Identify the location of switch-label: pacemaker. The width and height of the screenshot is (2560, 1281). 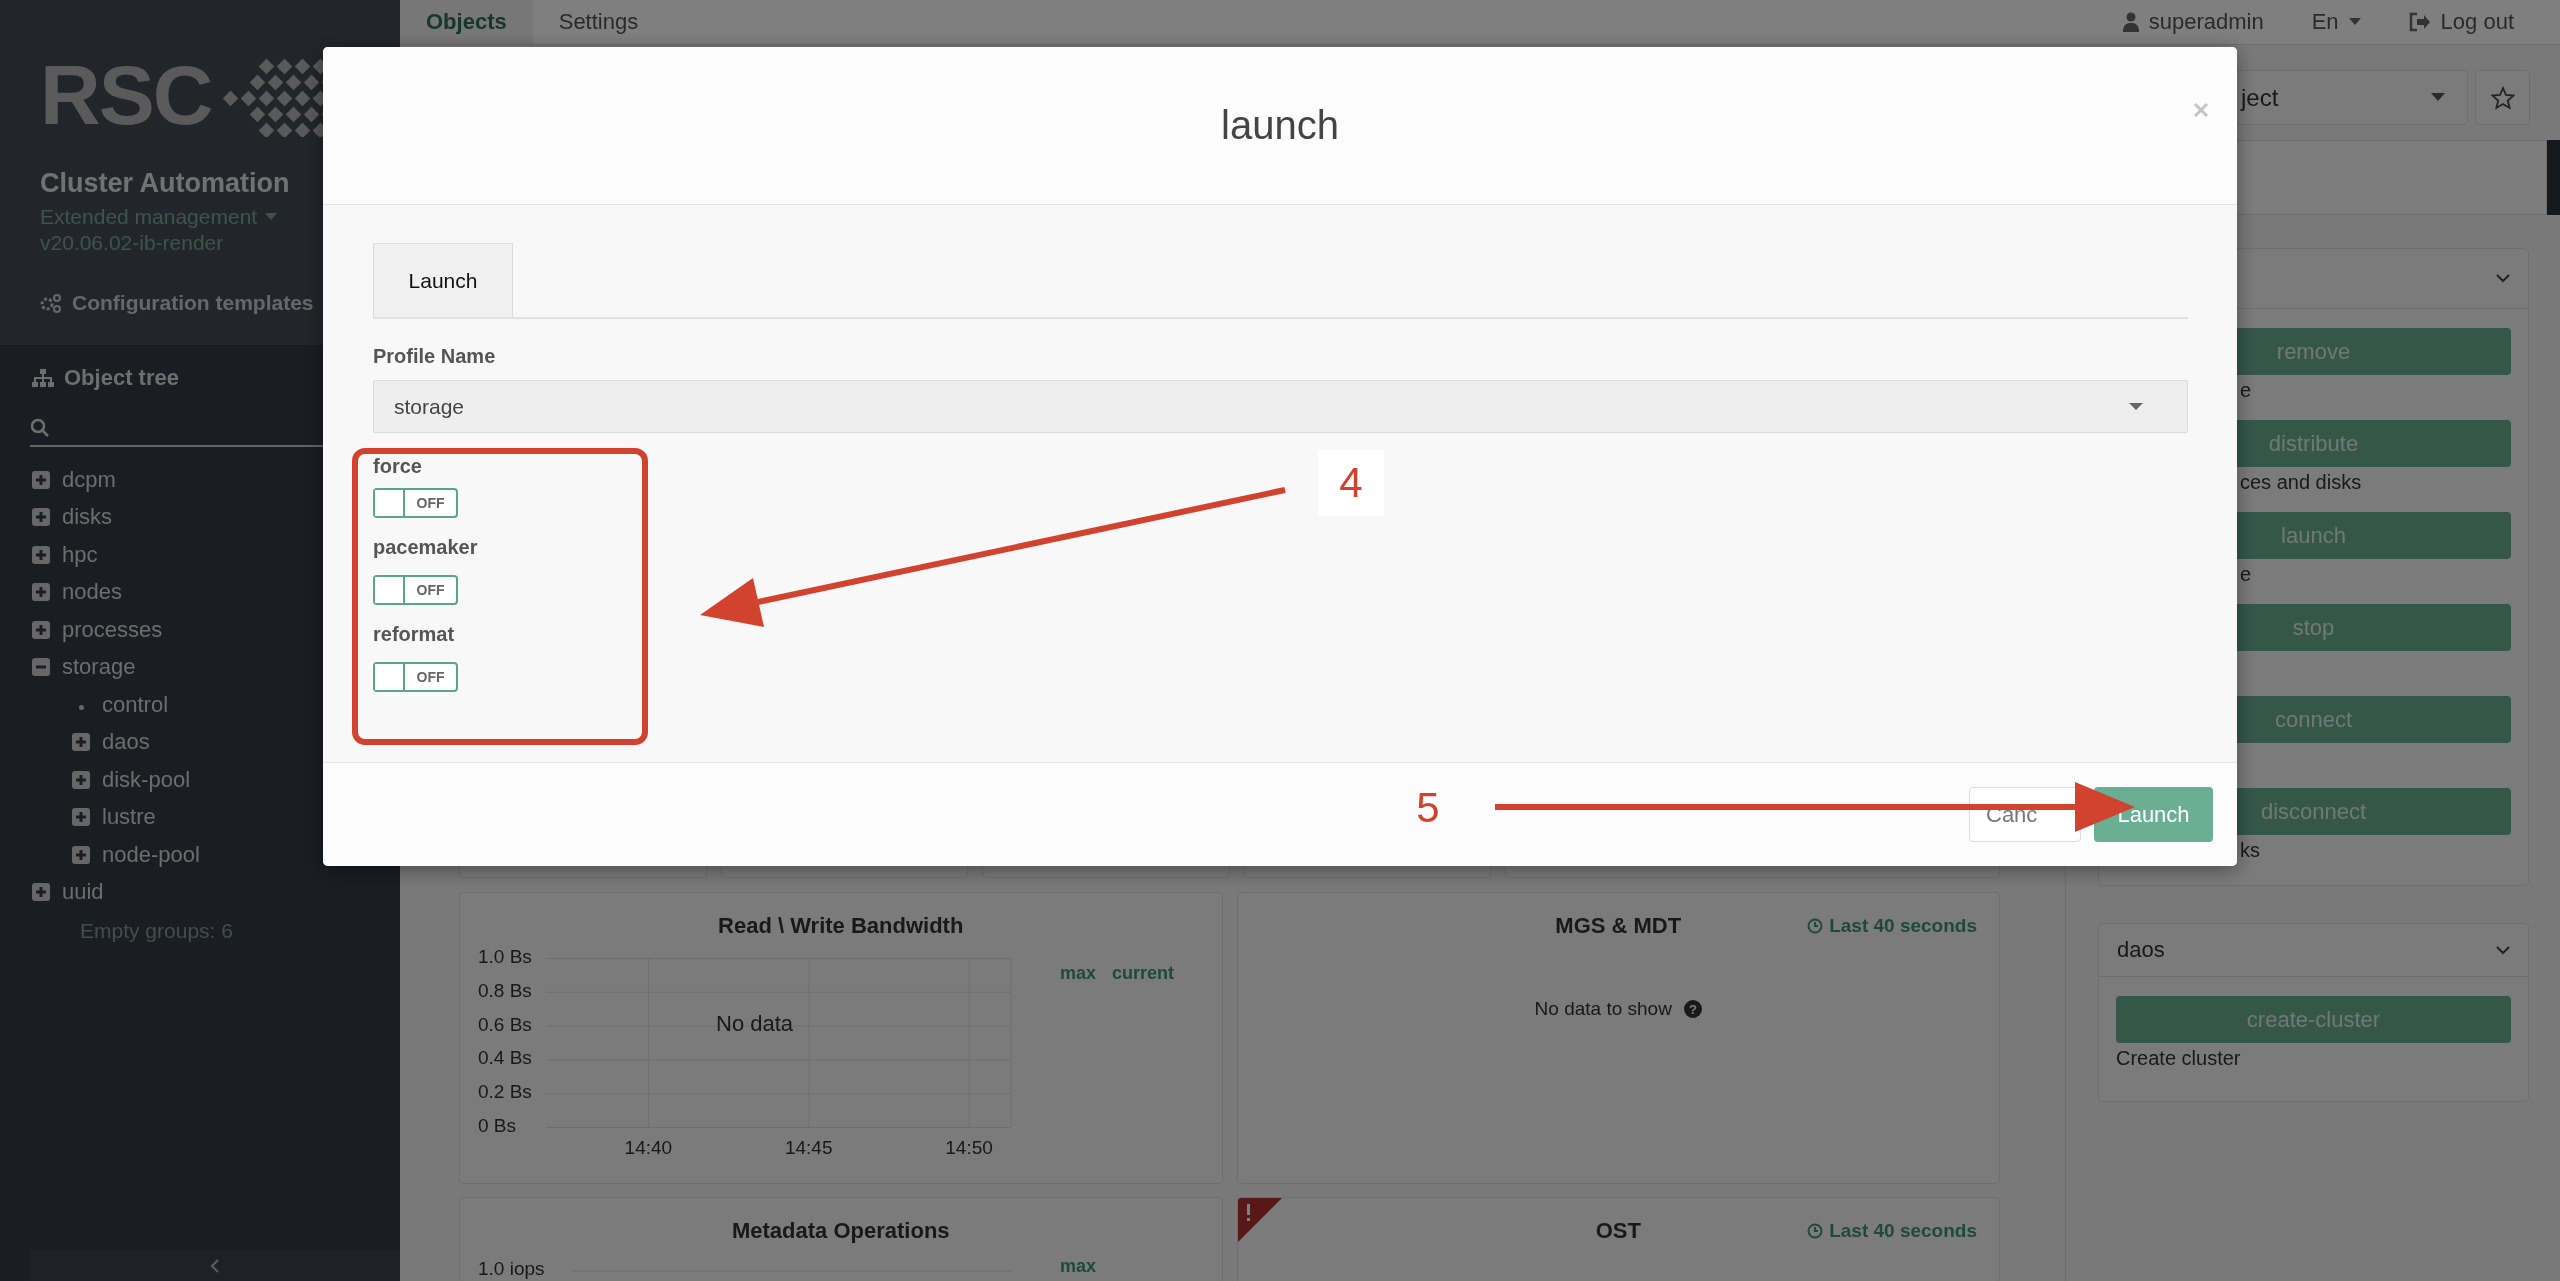
(426, 547).